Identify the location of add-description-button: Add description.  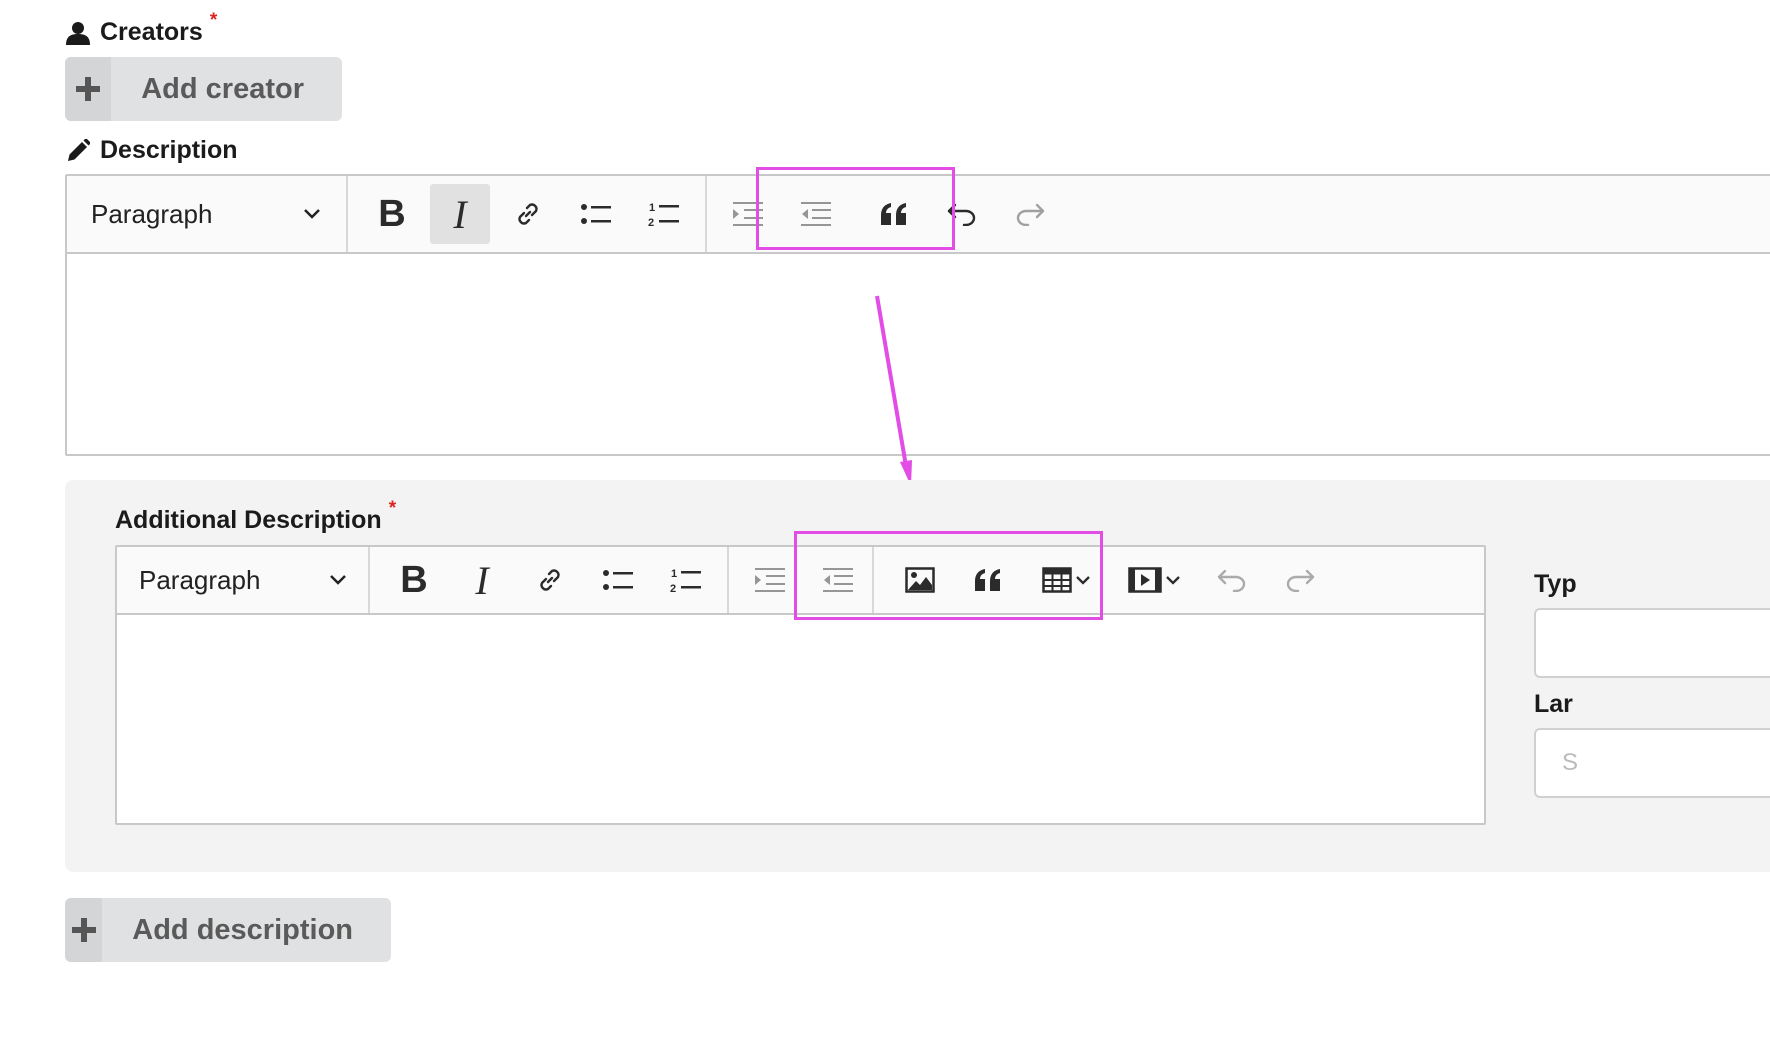
(228, 930).